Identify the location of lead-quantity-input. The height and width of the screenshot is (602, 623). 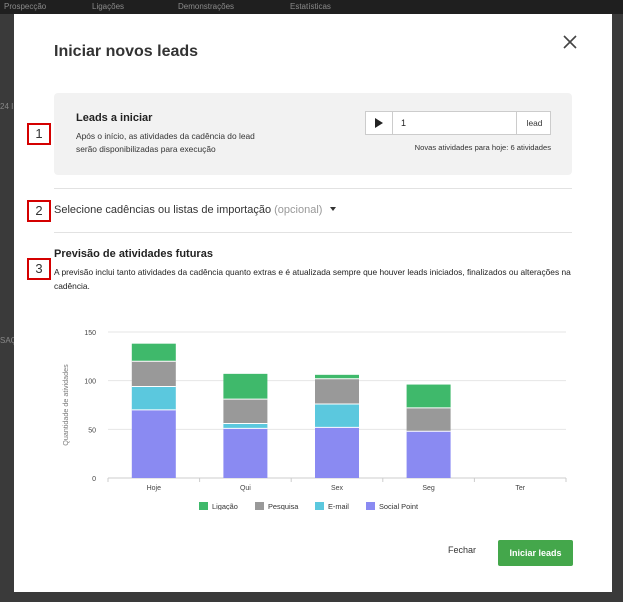
(461, 123).